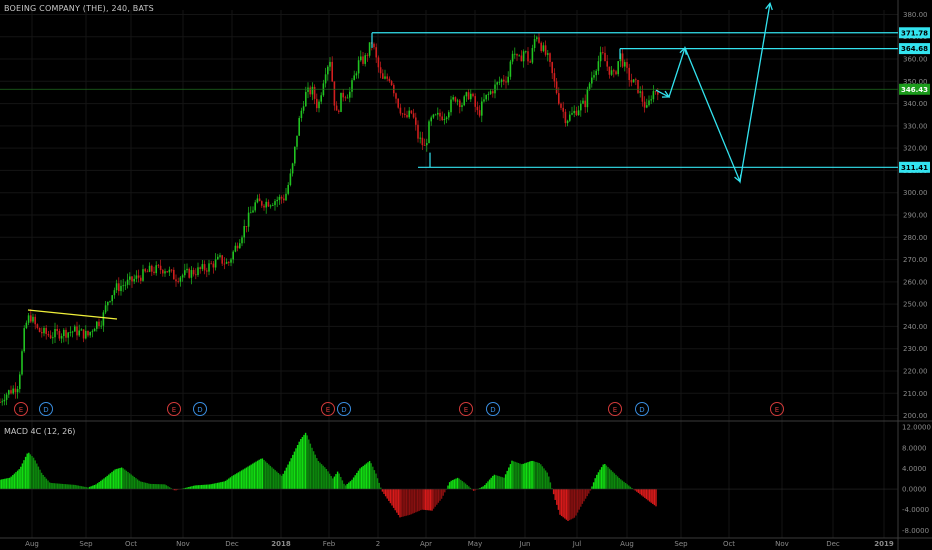  Describe the element at coordinates (45, 410) in the screenshot. I see `event-marker-label: D` at that location.